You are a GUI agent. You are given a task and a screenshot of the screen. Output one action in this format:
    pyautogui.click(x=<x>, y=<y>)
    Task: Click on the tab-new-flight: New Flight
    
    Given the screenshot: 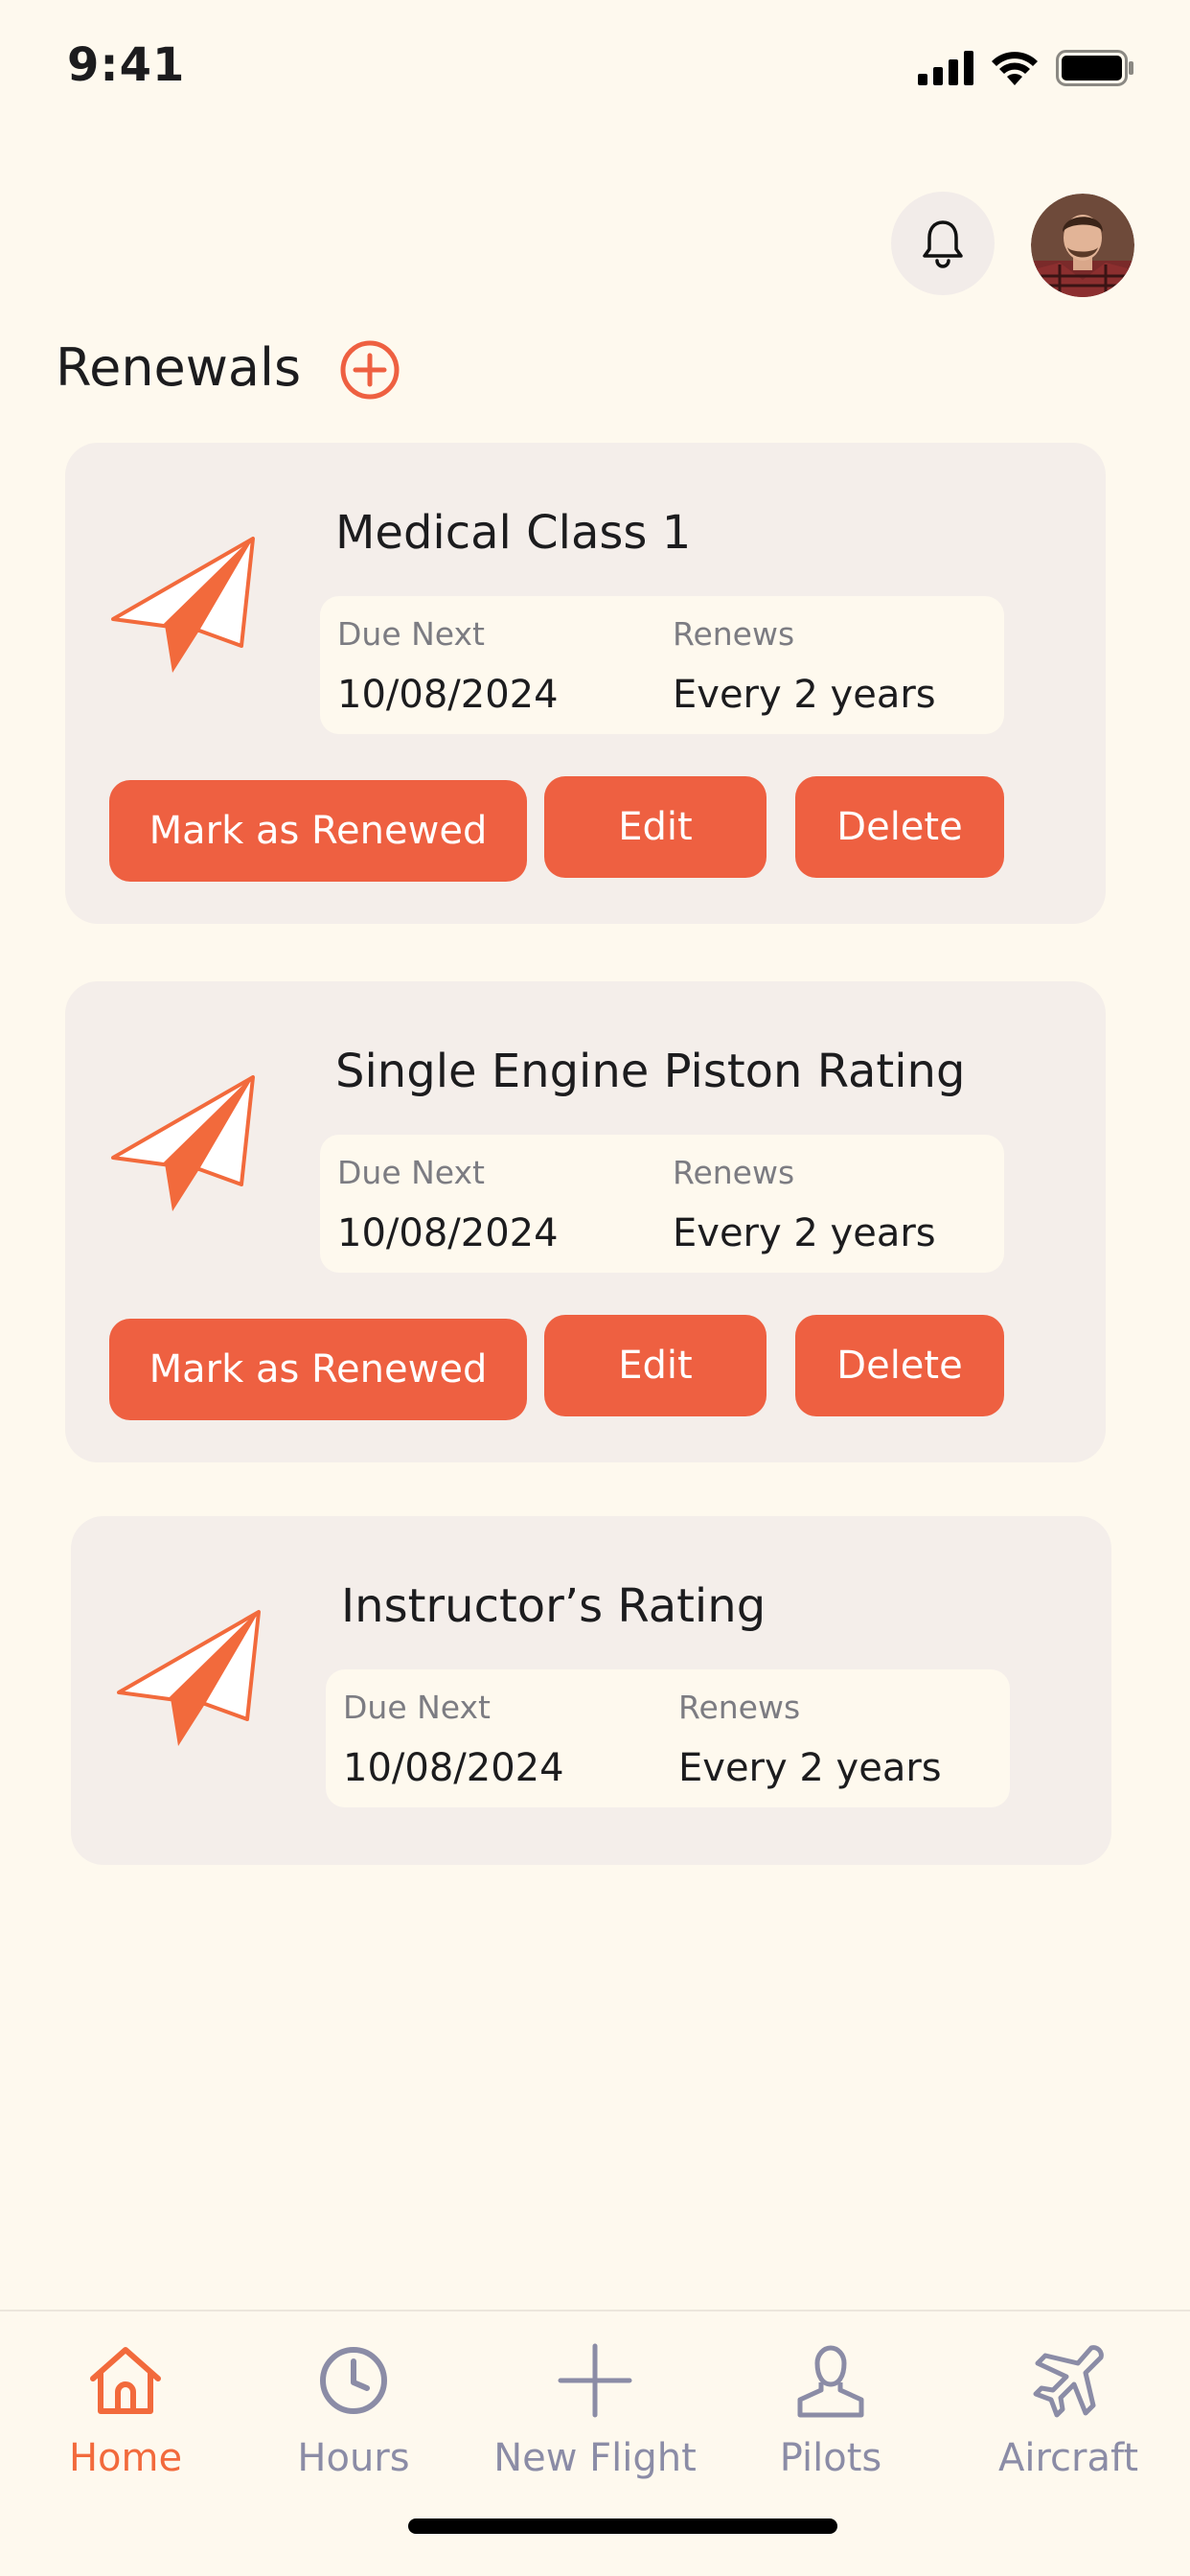 What is the action you would take?
    pyautogui.click(x=595, y=2415)
    